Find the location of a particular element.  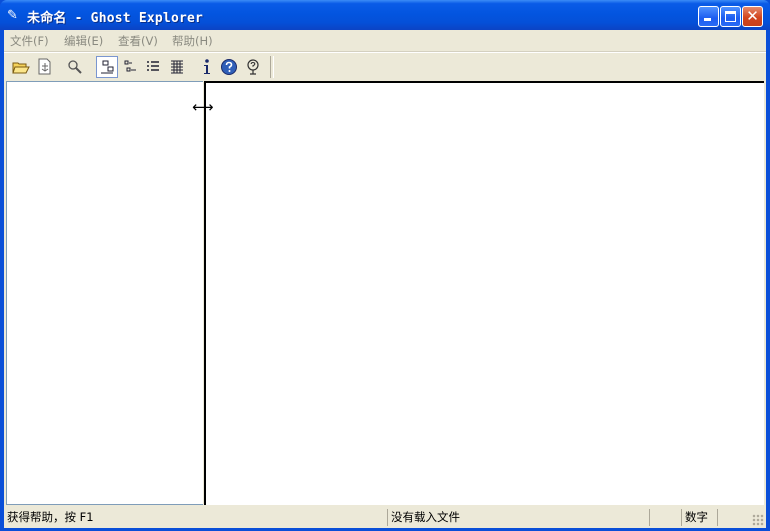

info-icon is located at coordinates (207, 66).